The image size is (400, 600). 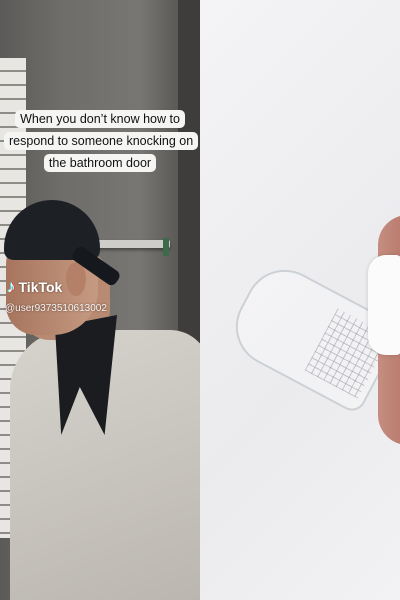 What do you see at coordinates (166, 247) in the screenshot?
I see `door-handle-end` at bounding box center [166, 247].